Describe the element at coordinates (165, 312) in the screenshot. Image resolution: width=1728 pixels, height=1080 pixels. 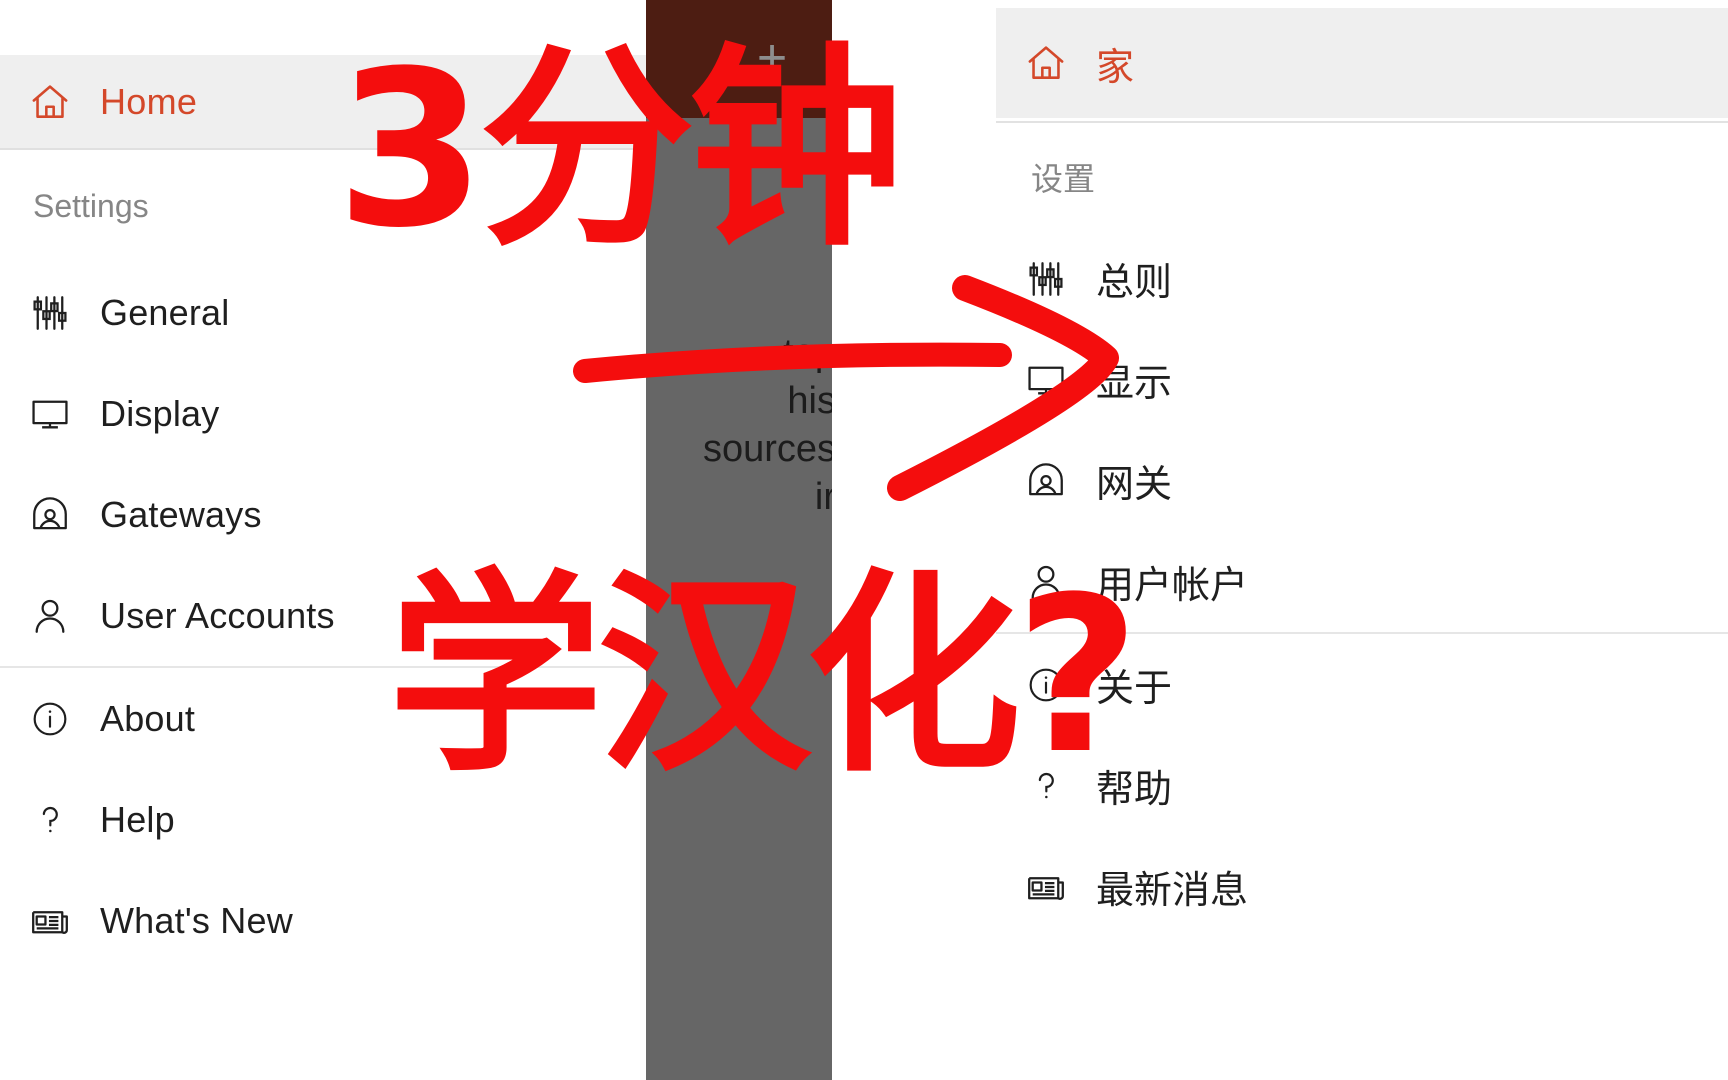
I see `sidebar-item-label: General` at that location.